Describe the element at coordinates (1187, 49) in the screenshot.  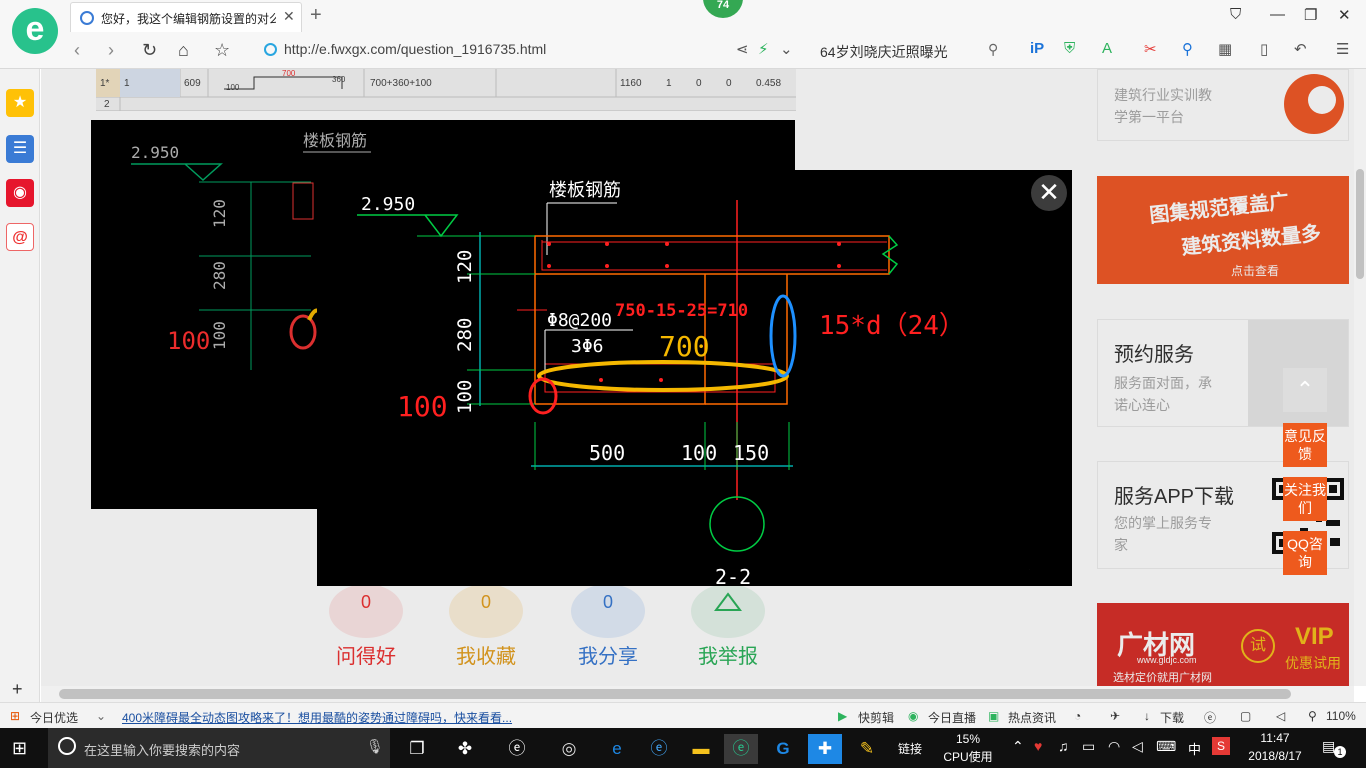
I see `magnifier-icon: ⚲` at that location.